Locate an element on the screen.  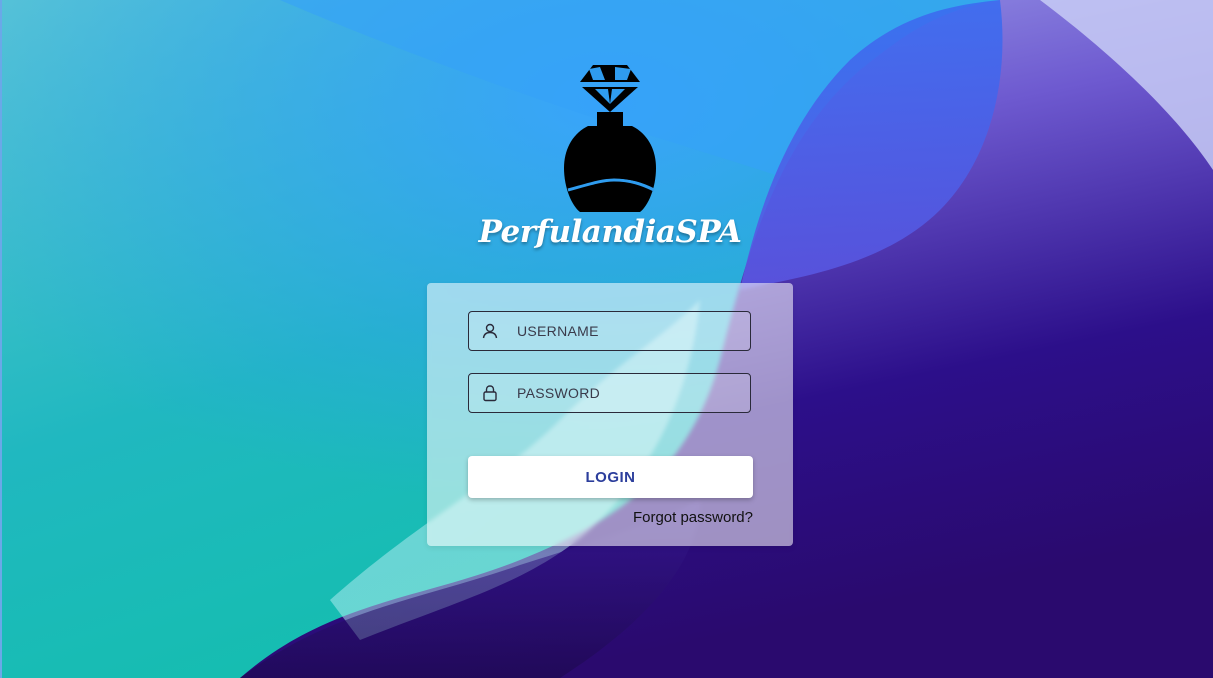
username-field is located at coordinates (609, 331).